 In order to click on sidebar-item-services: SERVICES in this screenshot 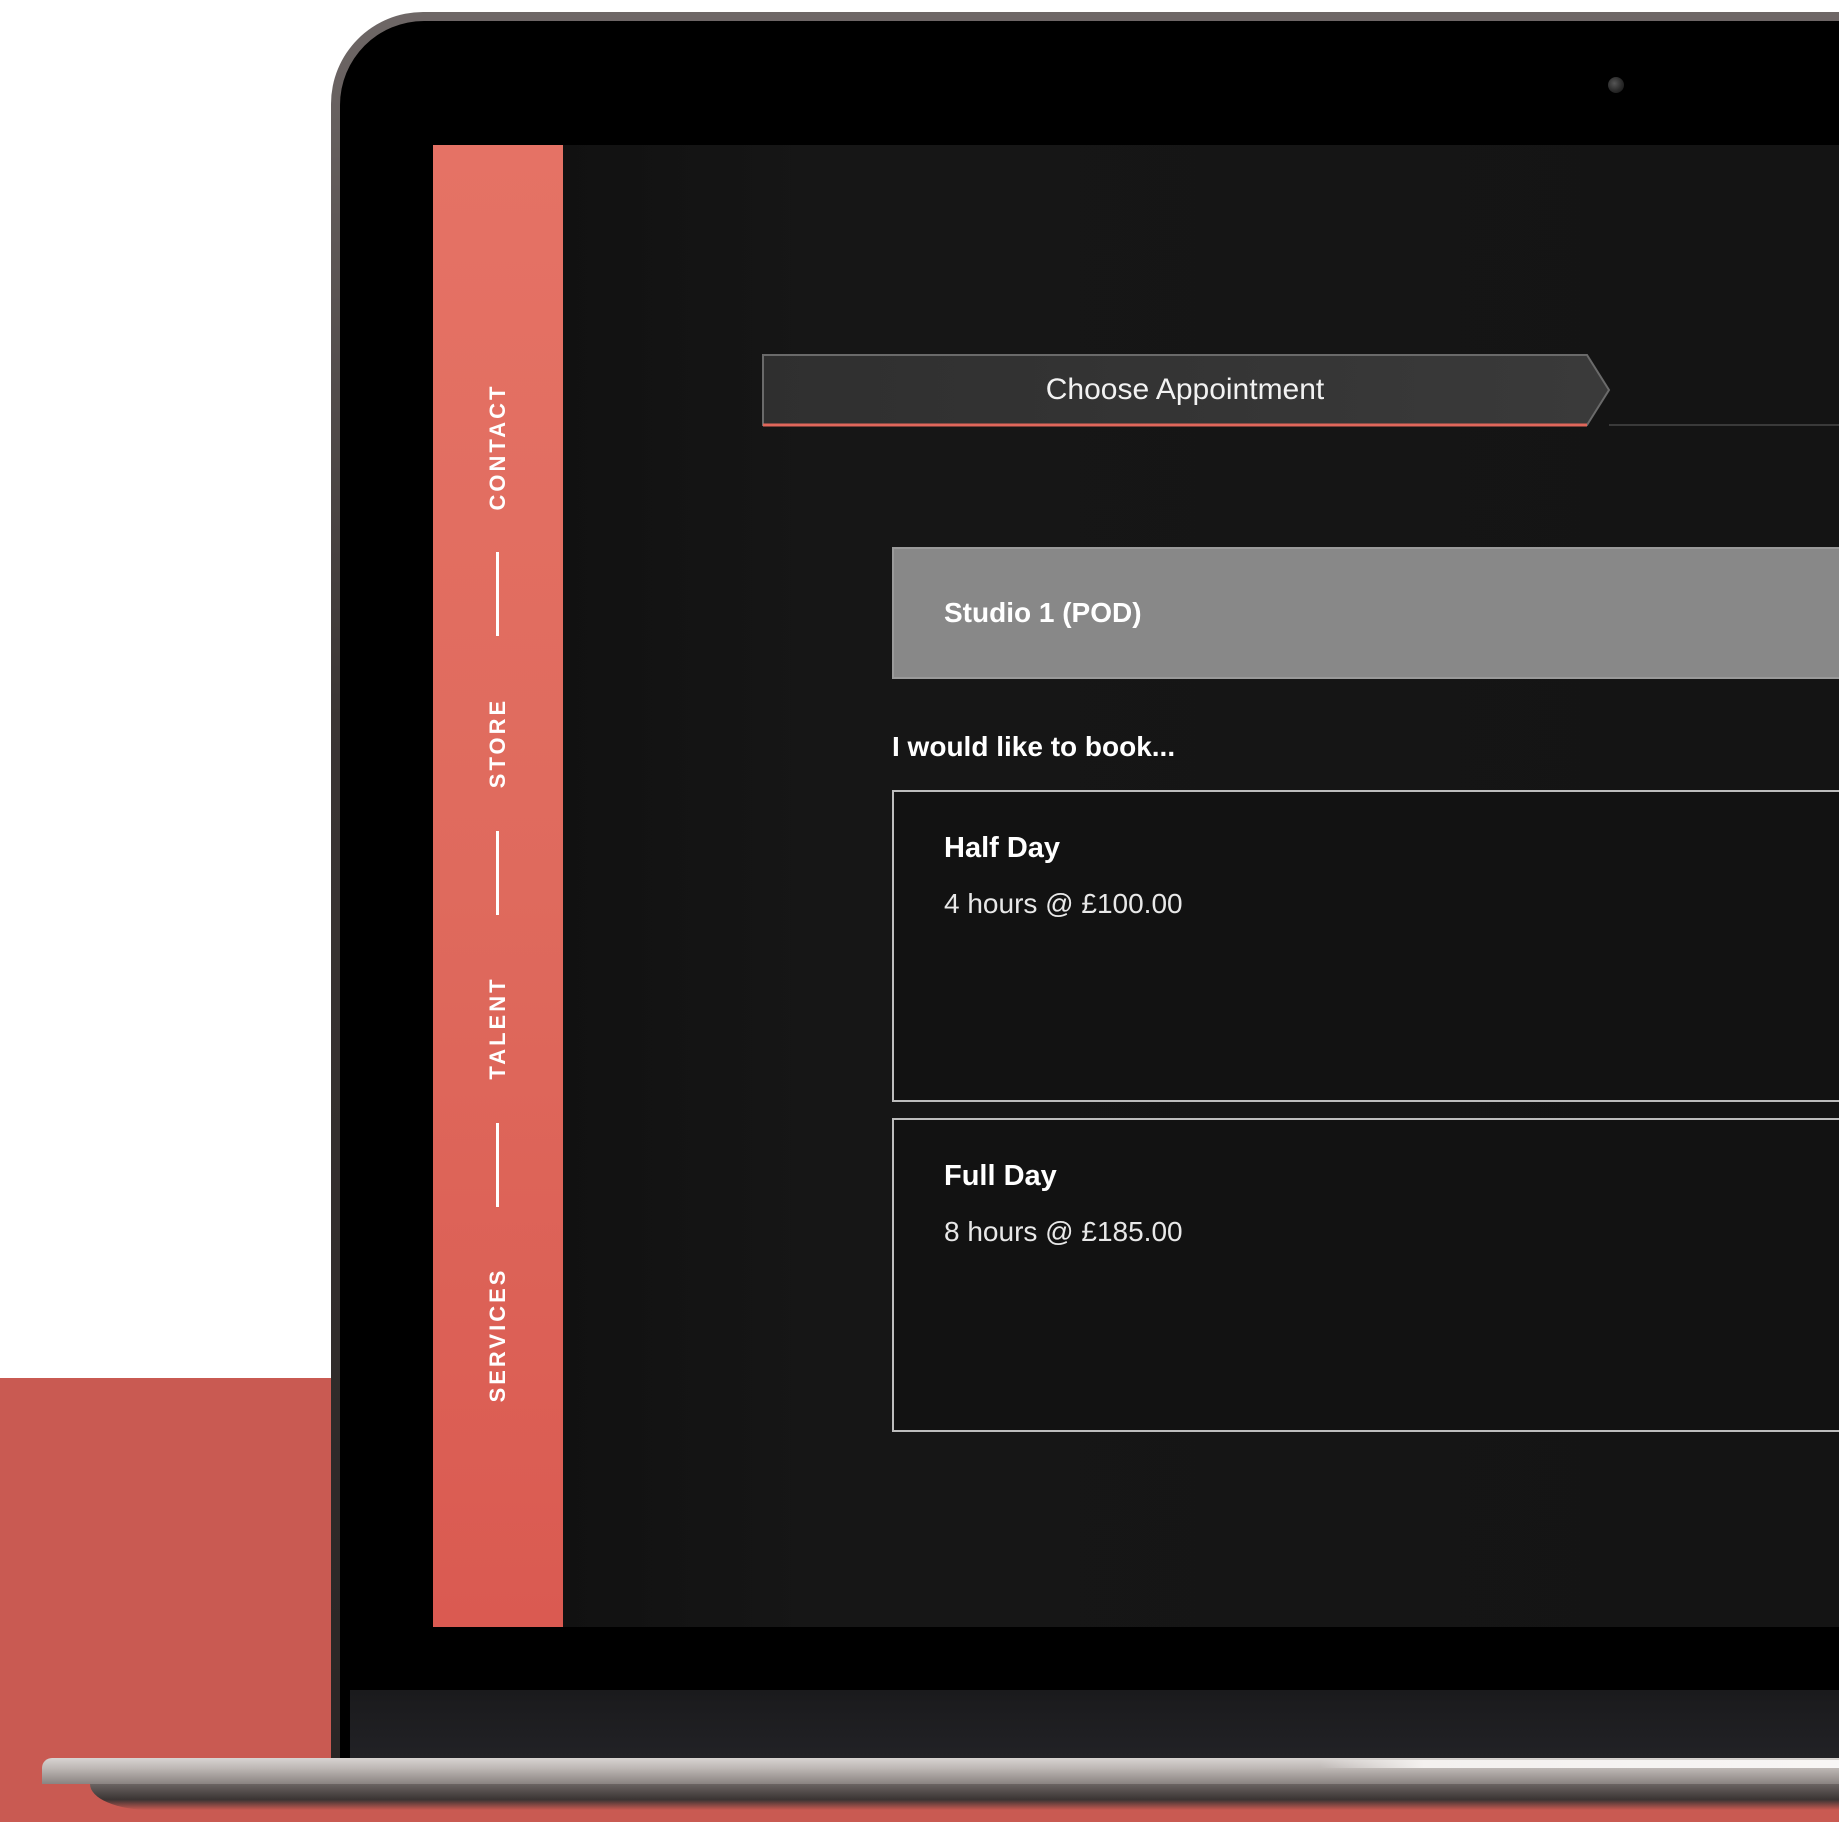, I will do `click(498, 1335)`.